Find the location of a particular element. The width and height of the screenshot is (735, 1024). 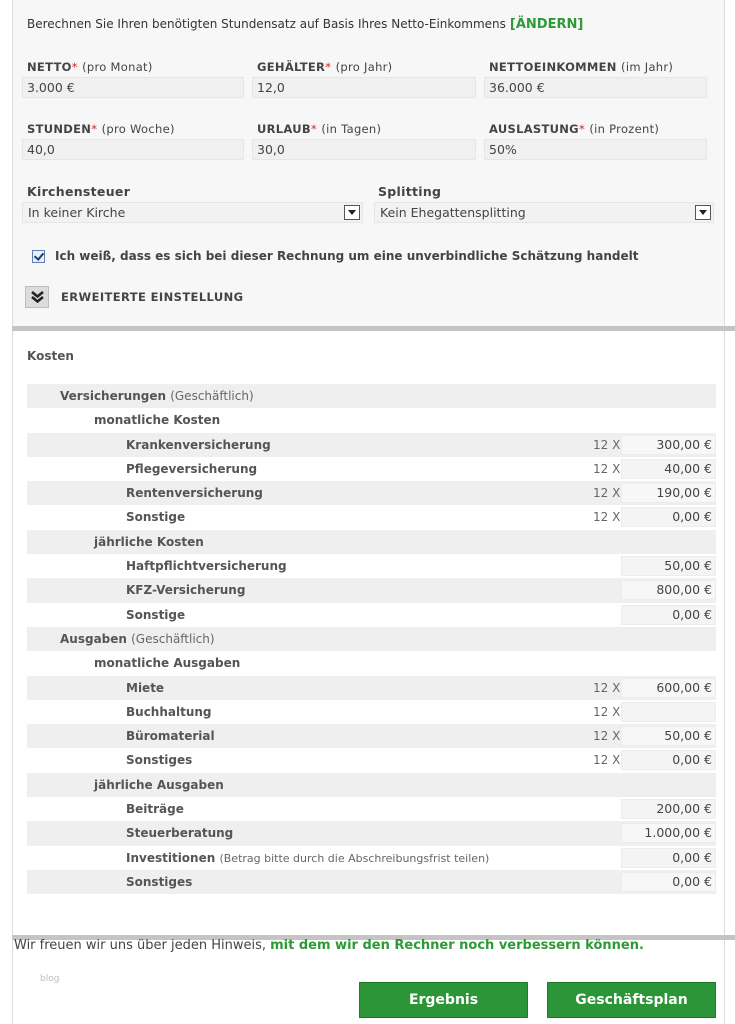

row-label: Krankenversicherung is located at coordinates (198, 444).